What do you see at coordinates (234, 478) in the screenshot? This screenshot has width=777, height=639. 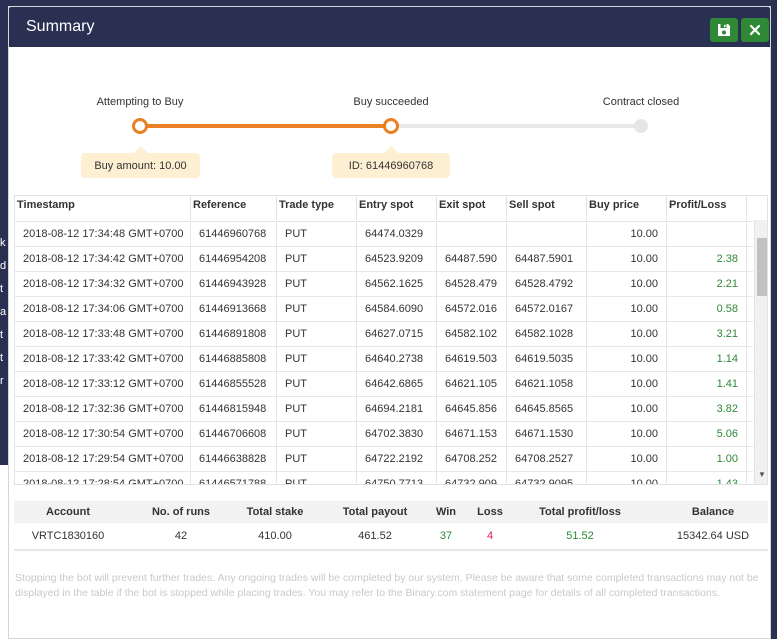 I see `cell-reference: 61446571788` at bounding box center [234, 478].